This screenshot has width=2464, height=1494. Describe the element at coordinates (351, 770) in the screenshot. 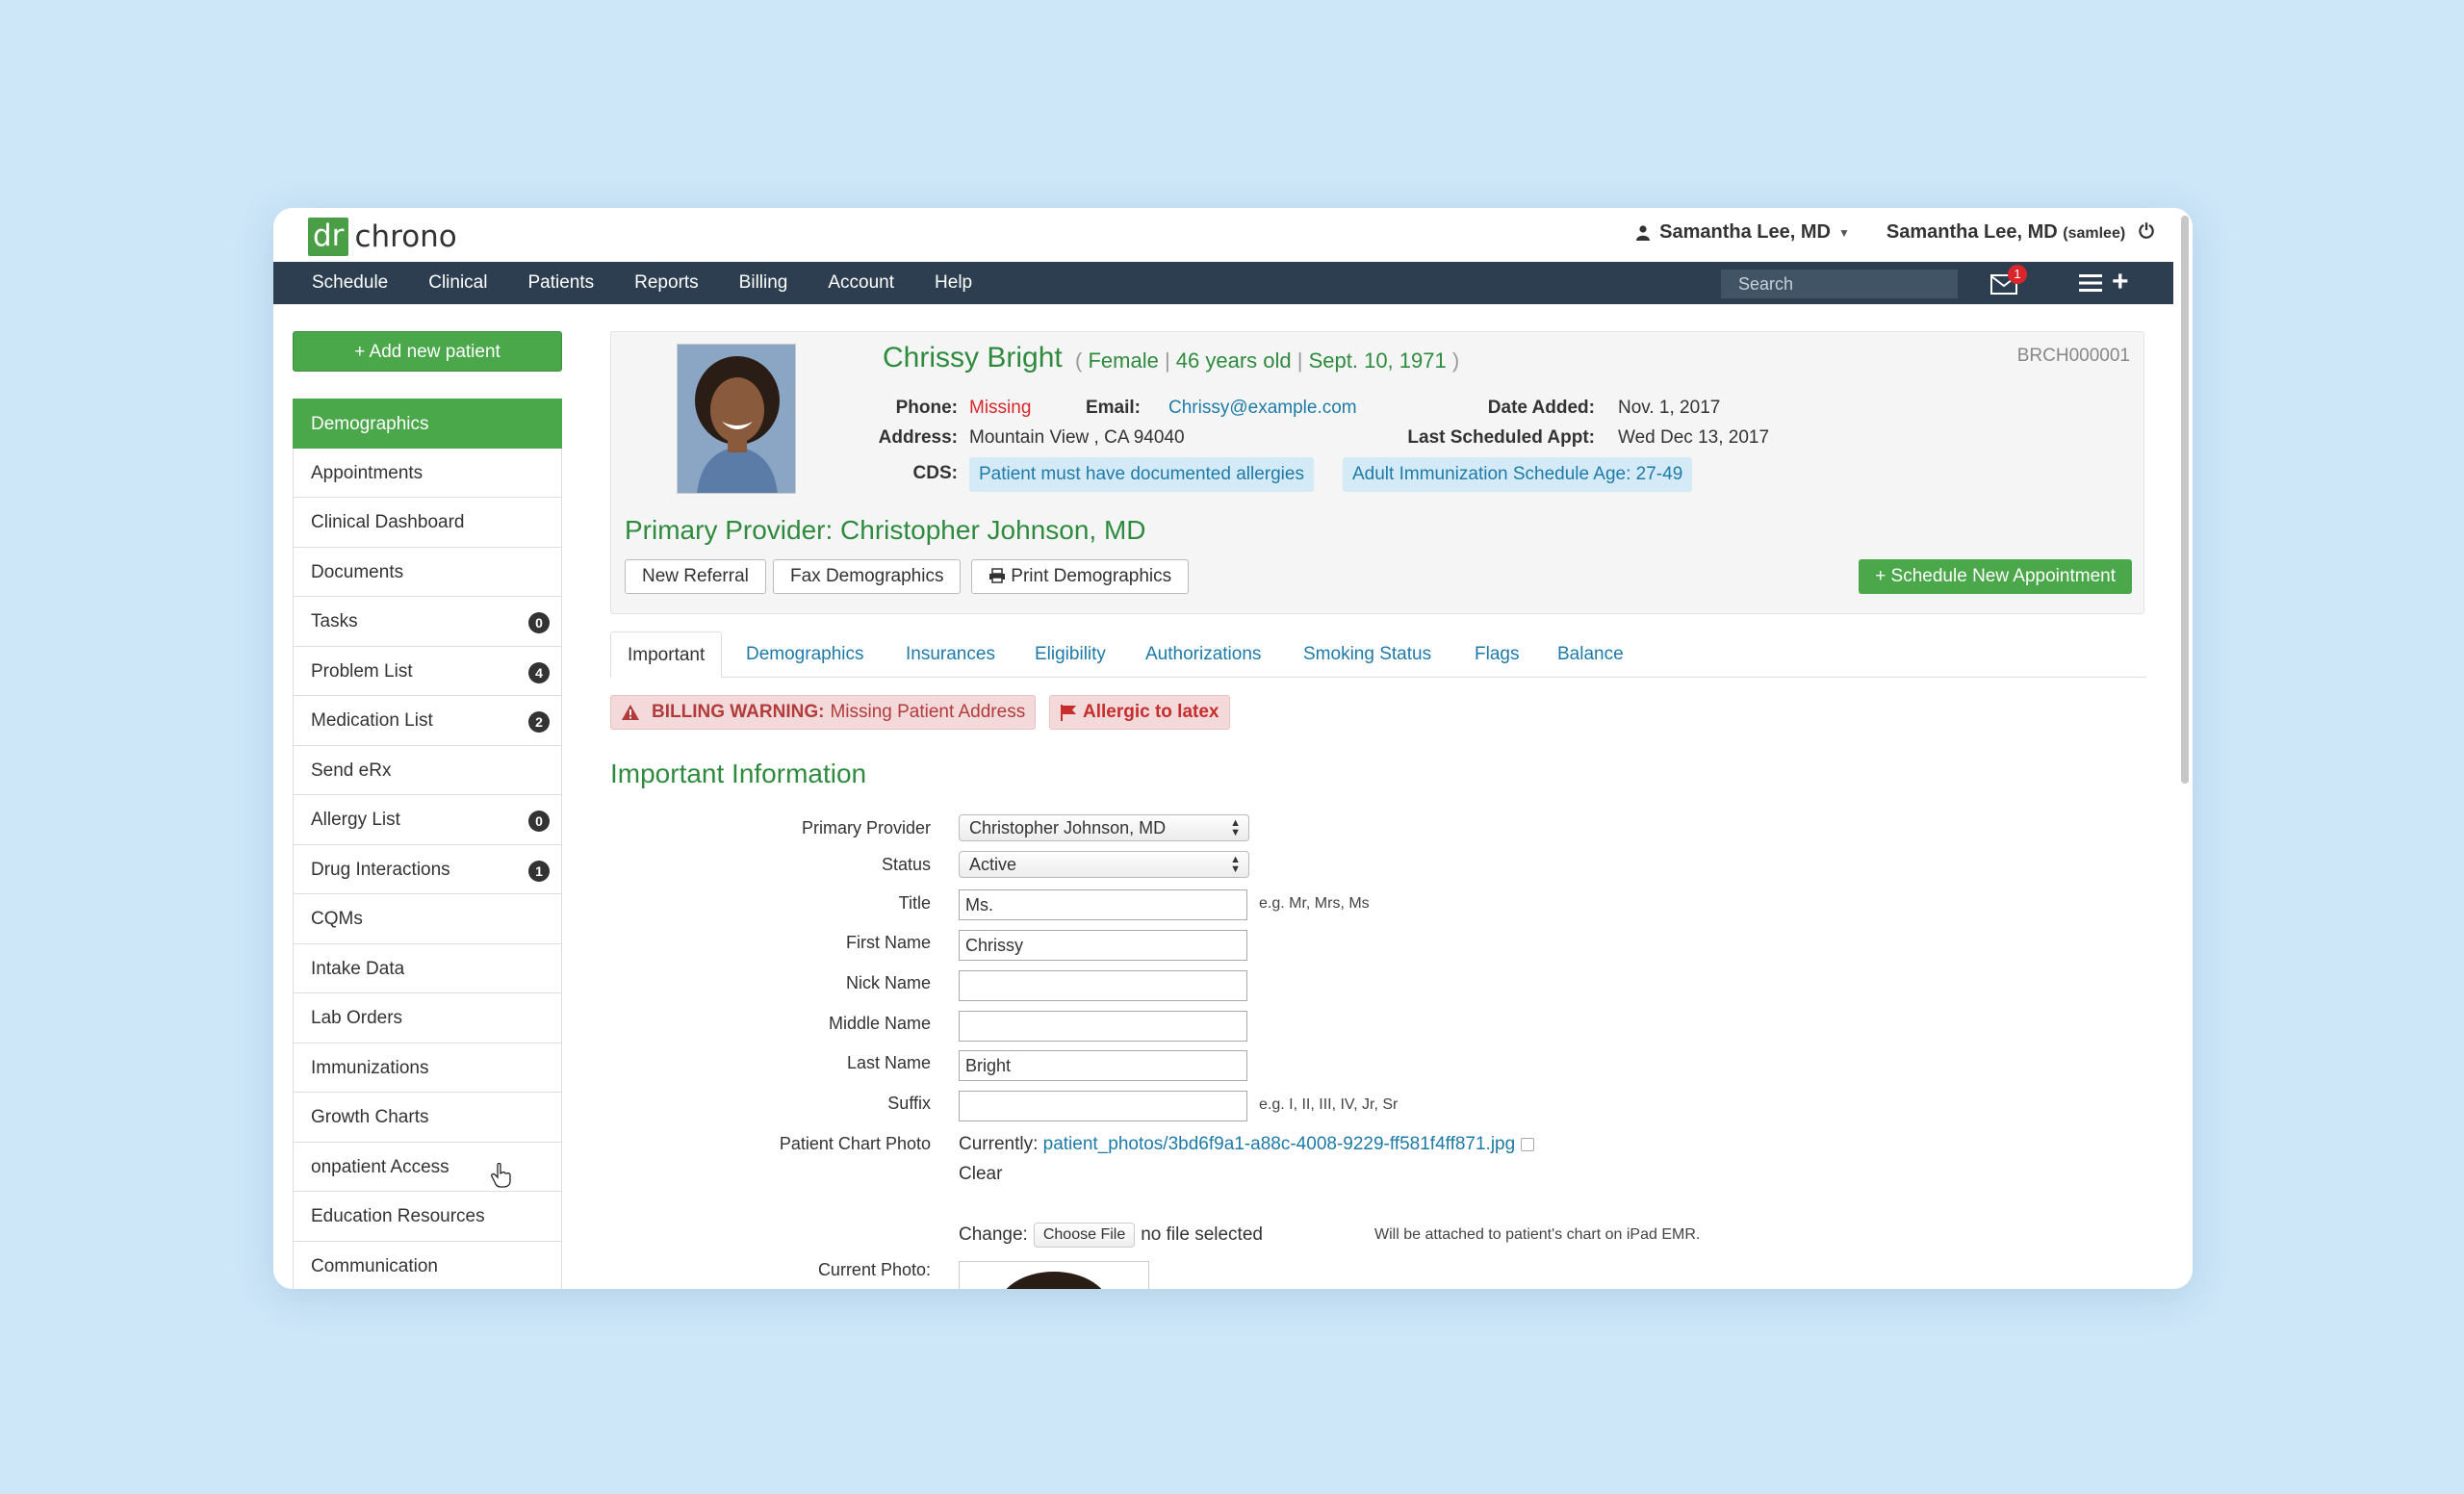

I see `sidebar-item-label: Send eRx` at that location.